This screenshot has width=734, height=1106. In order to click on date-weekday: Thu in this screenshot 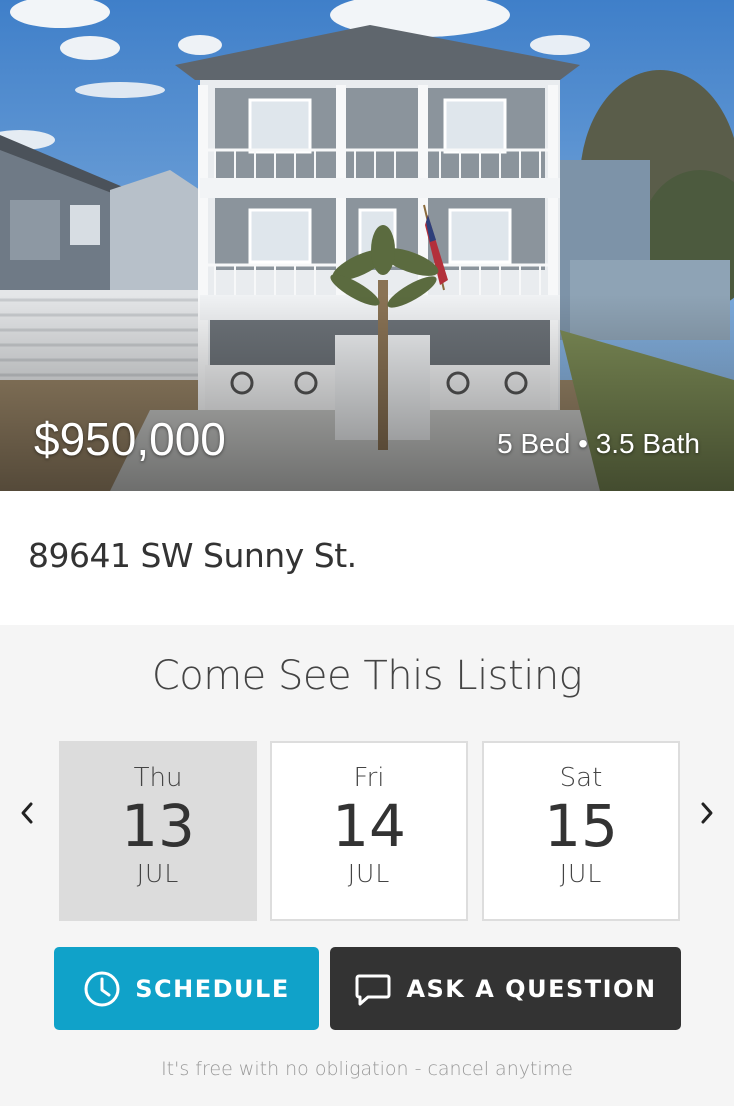, I will do `click(158, 778)`.